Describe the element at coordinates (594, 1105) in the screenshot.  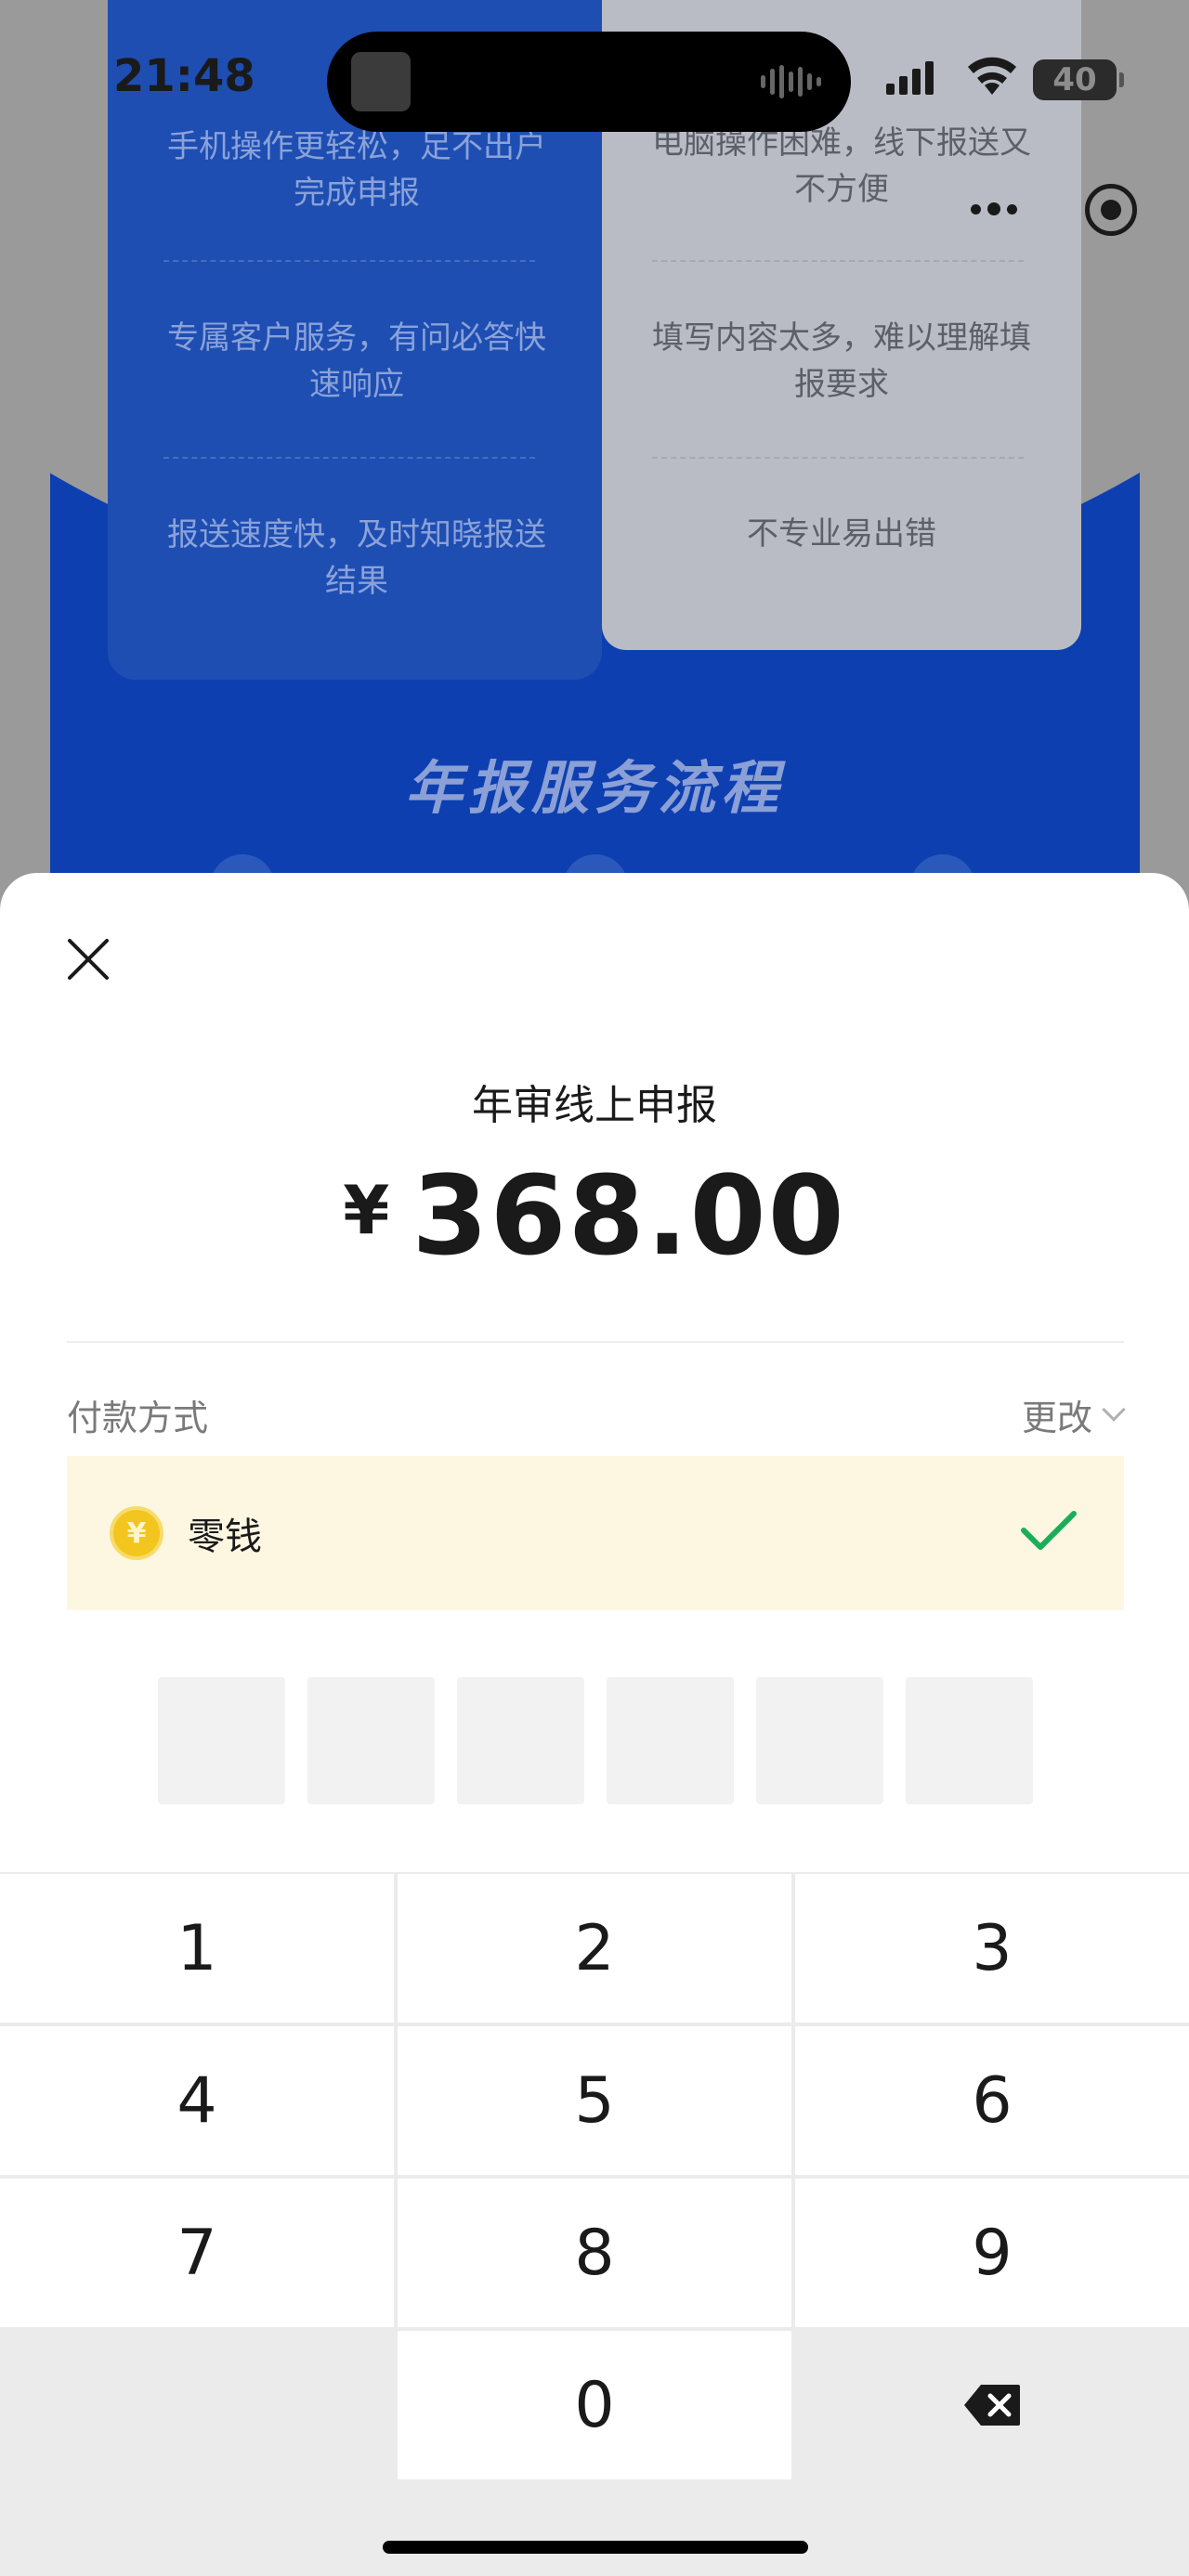
I see `payment-title: 年审线上申报` at that location.